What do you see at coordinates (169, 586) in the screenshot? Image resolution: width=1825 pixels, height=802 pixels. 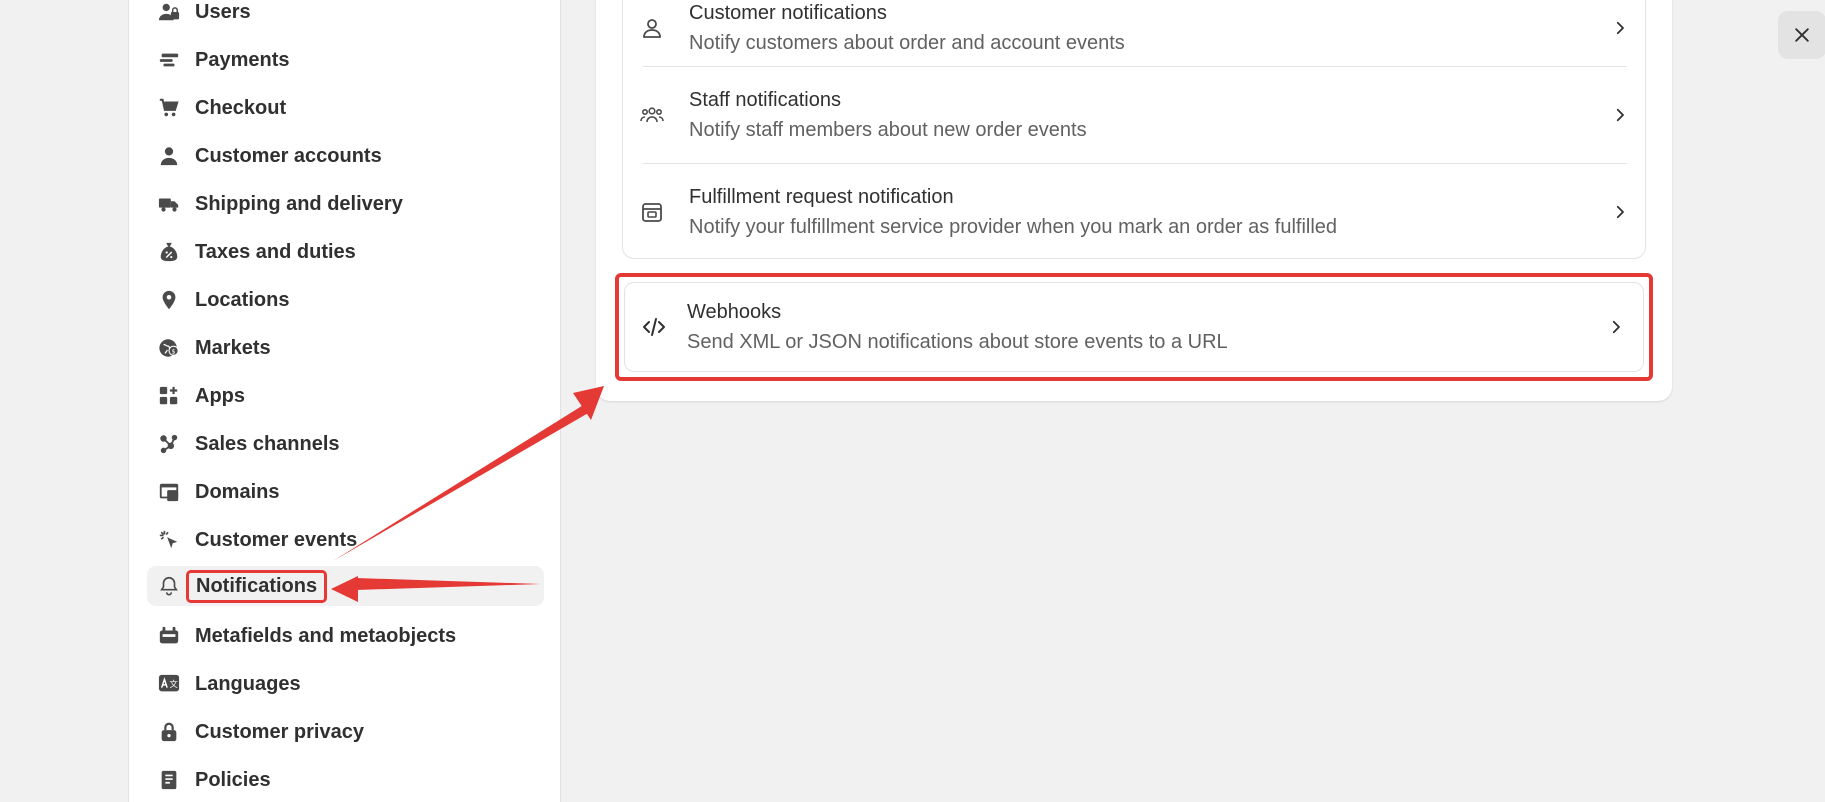 I see `bell-icon` at bounding box center [169, 586].